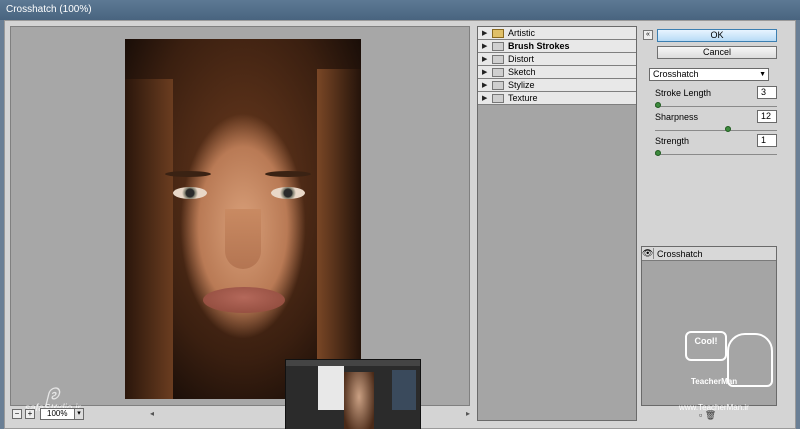 This screenshot has width=800, height=429. I want to click on zoom-in-button: +, so click(30, 414).